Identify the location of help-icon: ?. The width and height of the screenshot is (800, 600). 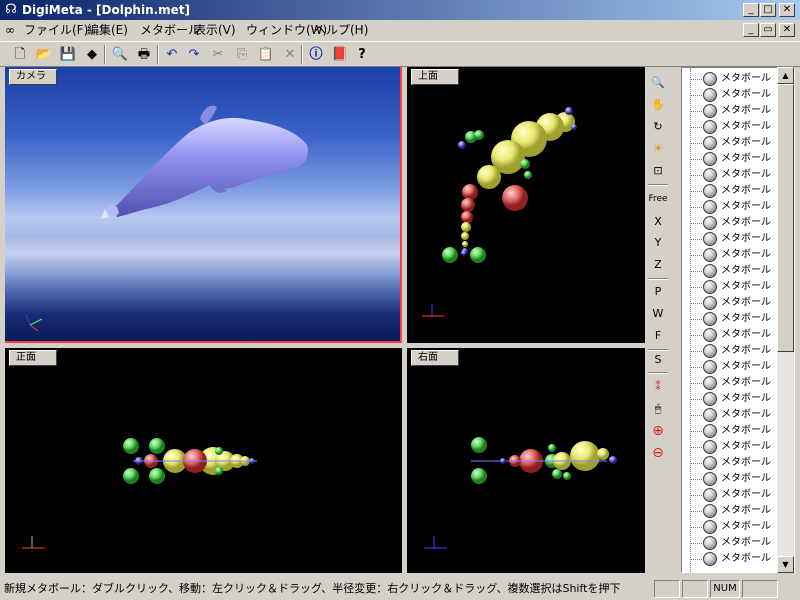
(362, 54).